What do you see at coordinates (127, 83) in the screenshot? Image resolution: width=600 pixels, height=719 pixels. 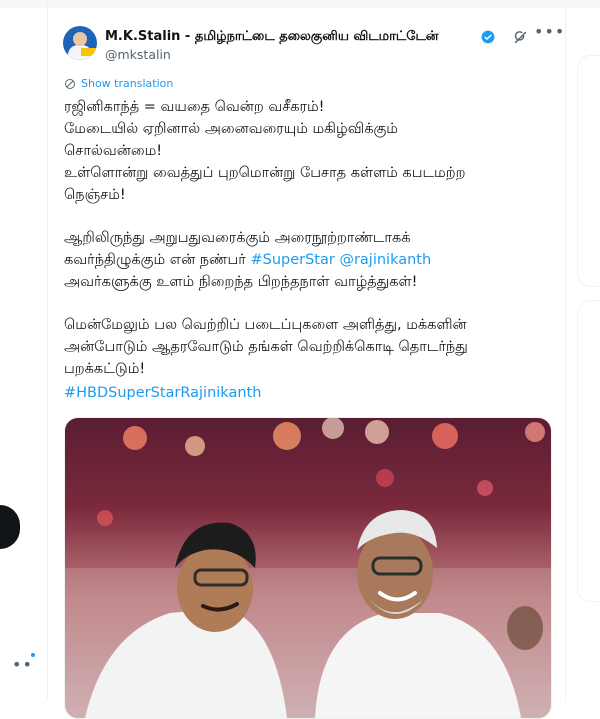 I see `show-translation-label: Show translation` at bounding box center [127, 83].